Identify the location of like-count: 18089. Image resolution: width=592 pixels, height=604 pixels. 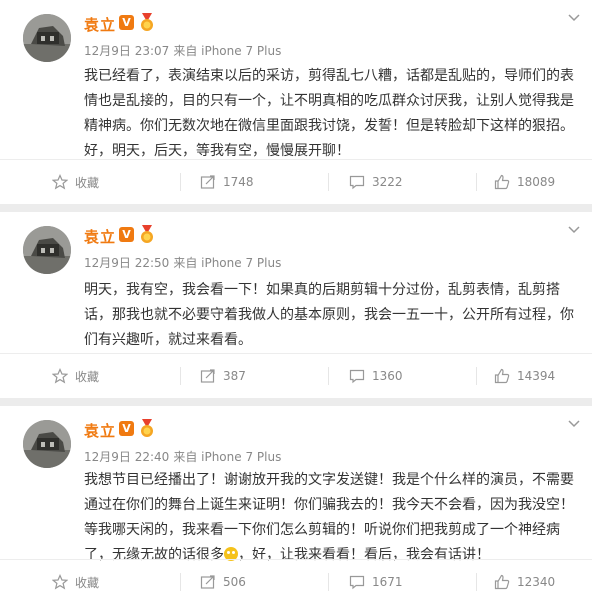
(536, 182).